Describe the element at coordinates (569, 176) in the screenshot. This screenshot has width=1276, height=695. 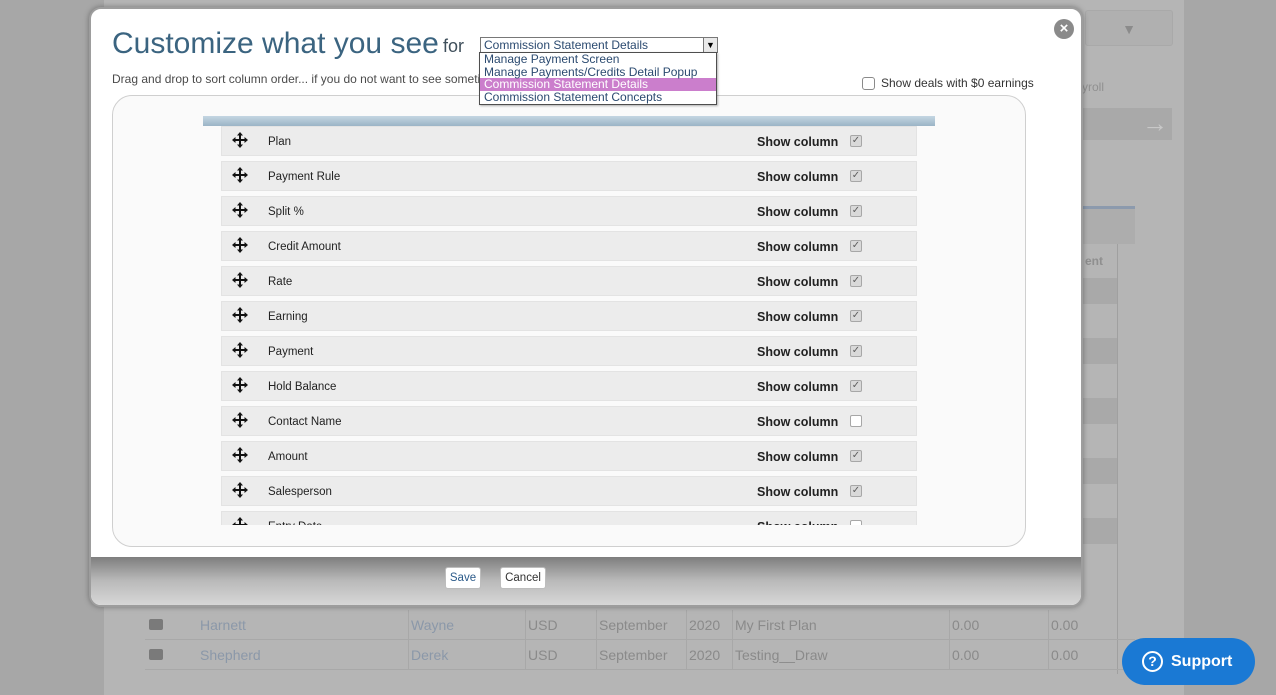
I see `column-row: Payment Rule Show column ✓` at that location.